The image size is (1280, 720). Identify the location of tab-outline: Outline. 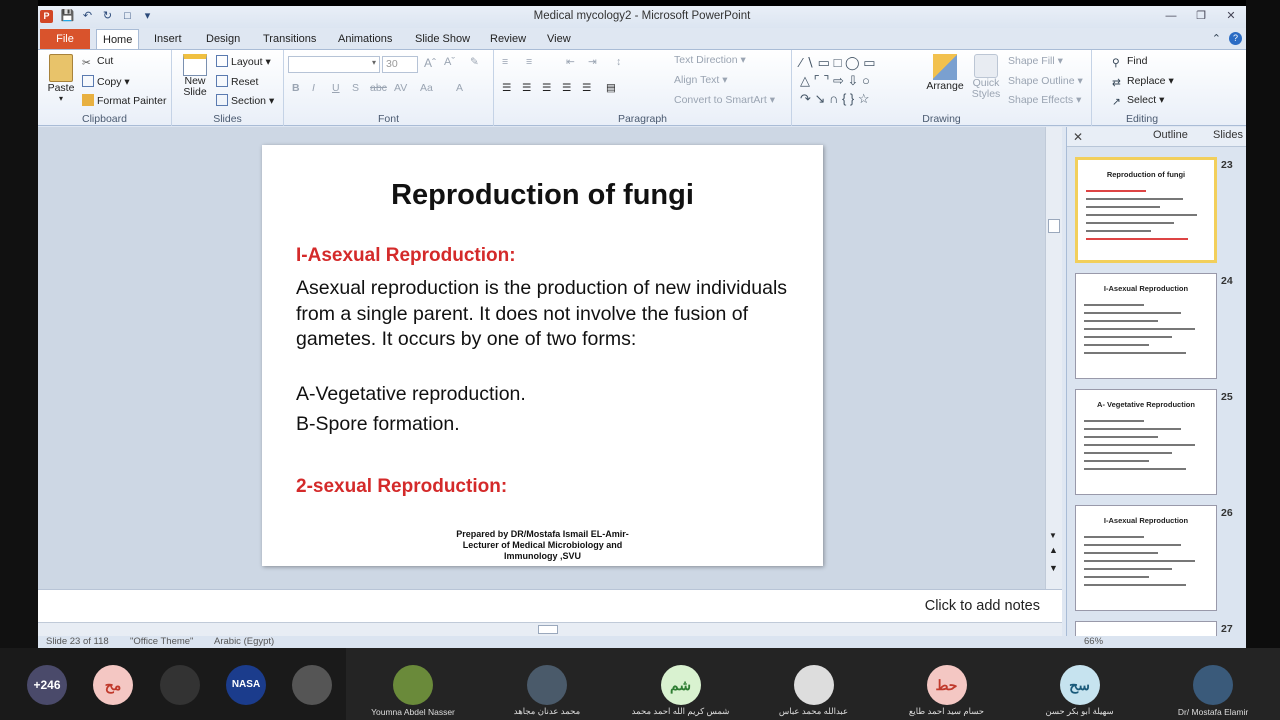
(1170, 135).